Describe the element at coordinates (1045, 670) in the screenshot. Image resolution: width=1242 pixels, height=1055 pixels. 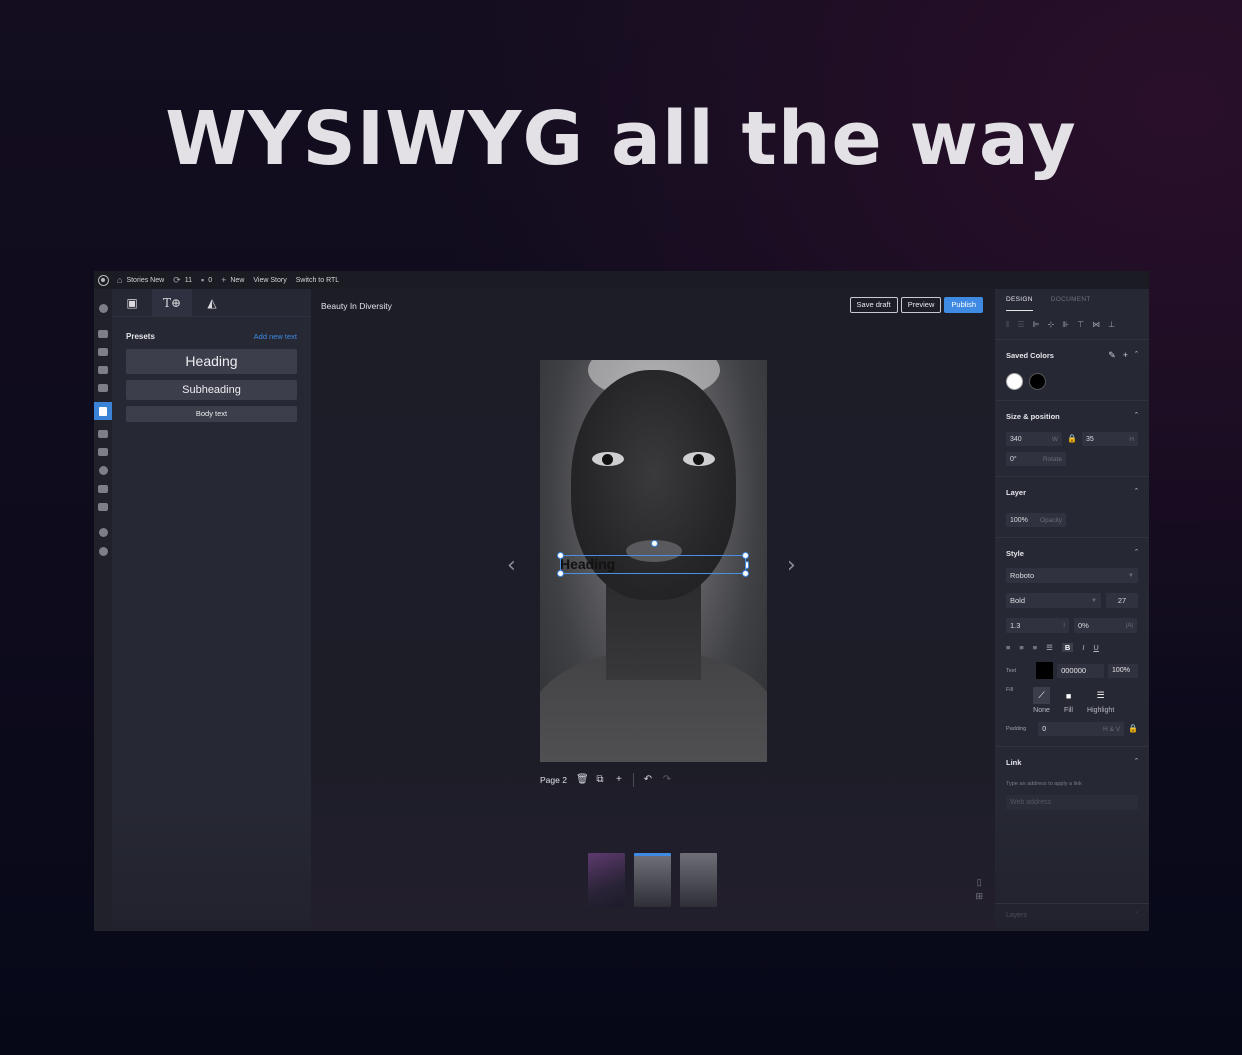
I see `text-color-chip` at that location.